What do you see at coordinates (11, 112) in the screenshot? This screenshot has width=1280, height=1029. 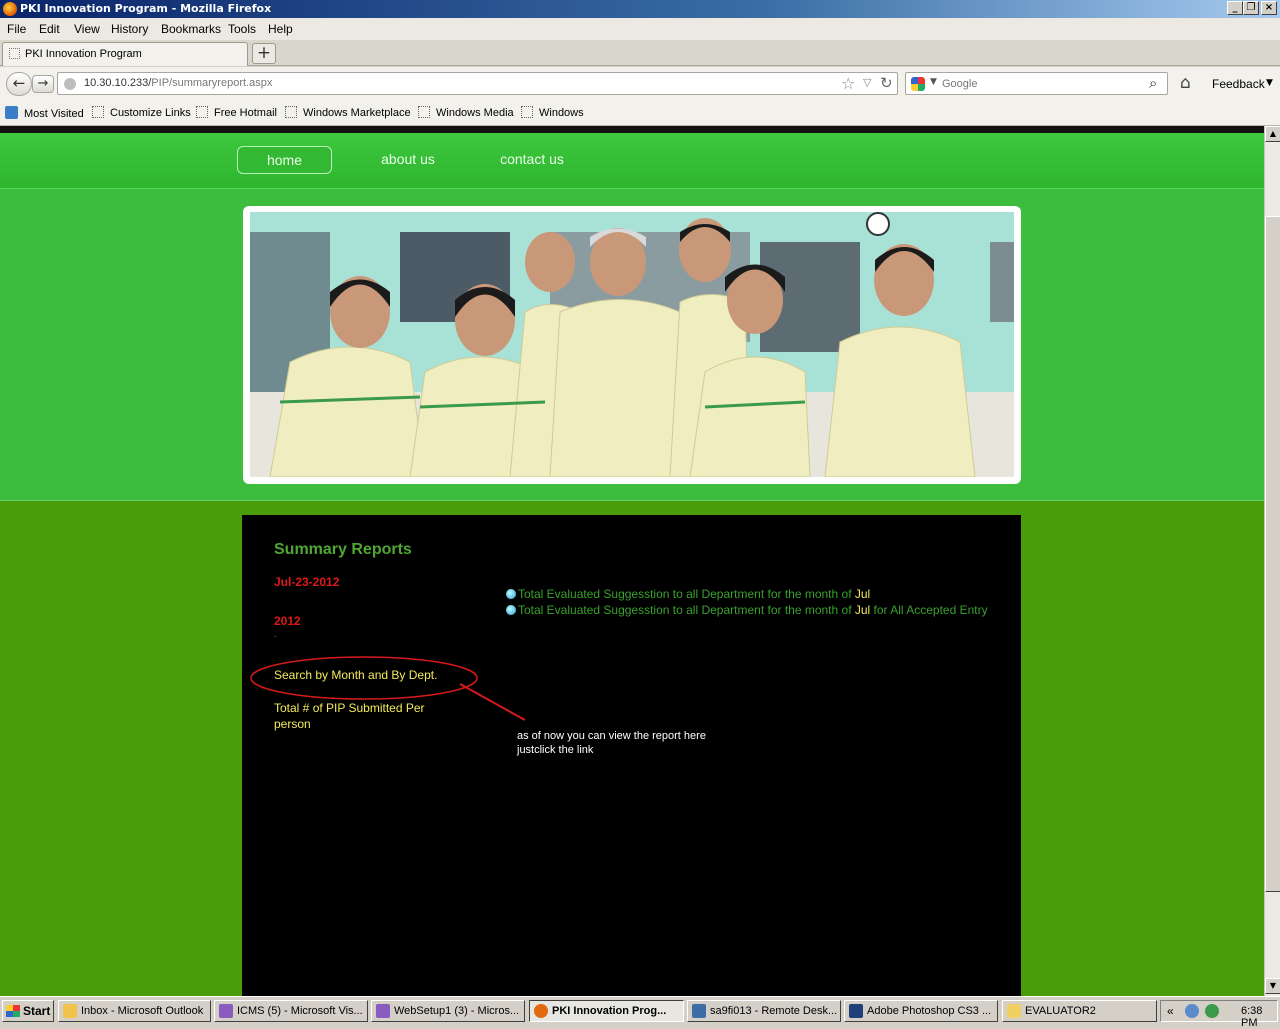 I see `most-visited-icon` at bounding box center [11, 112].